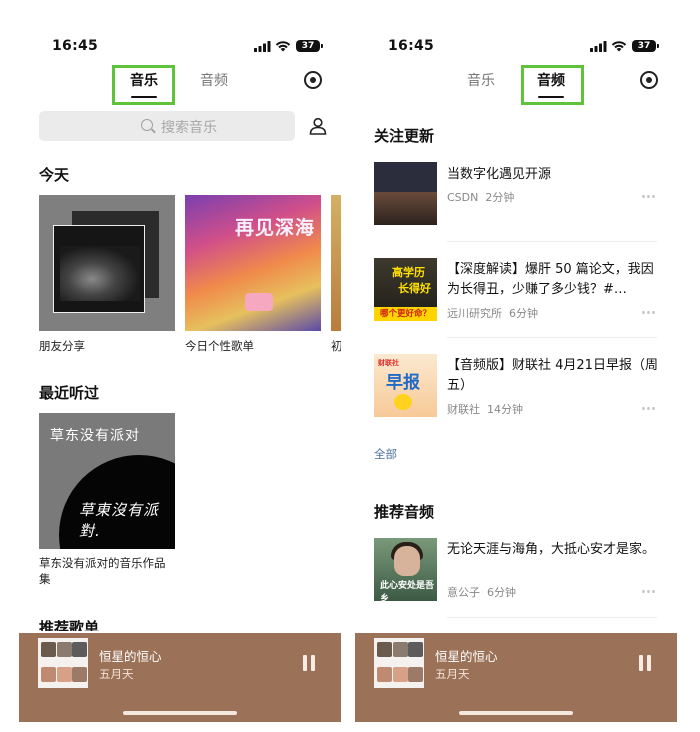 The height and width of the screenshot is (732, 700). Describe the element at coordinates (62, 346) in the screenshot. I see `card-label: 朋友分享` at that location.